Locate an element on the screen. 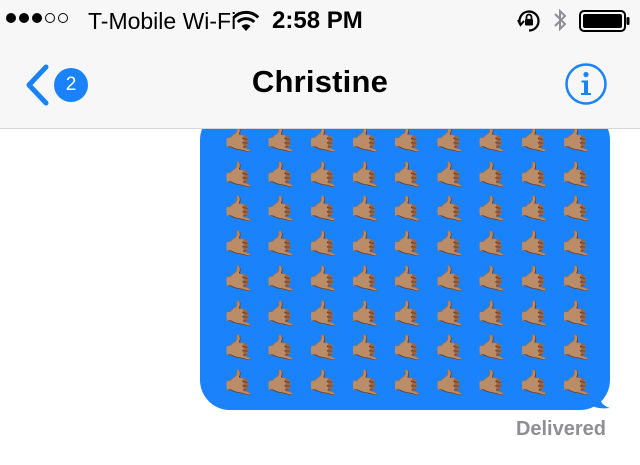  wifi-icon is located at coordinates (246, 20).